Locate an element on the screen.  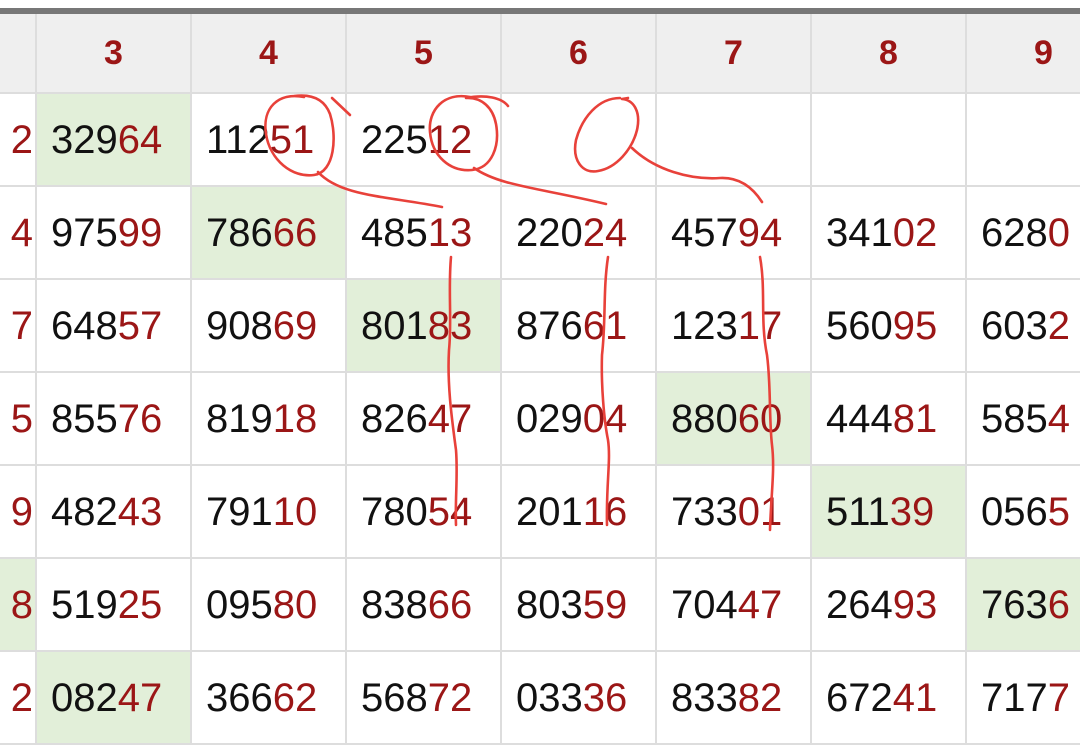
number-suffix: 17 is located at coordinates (760, 325).